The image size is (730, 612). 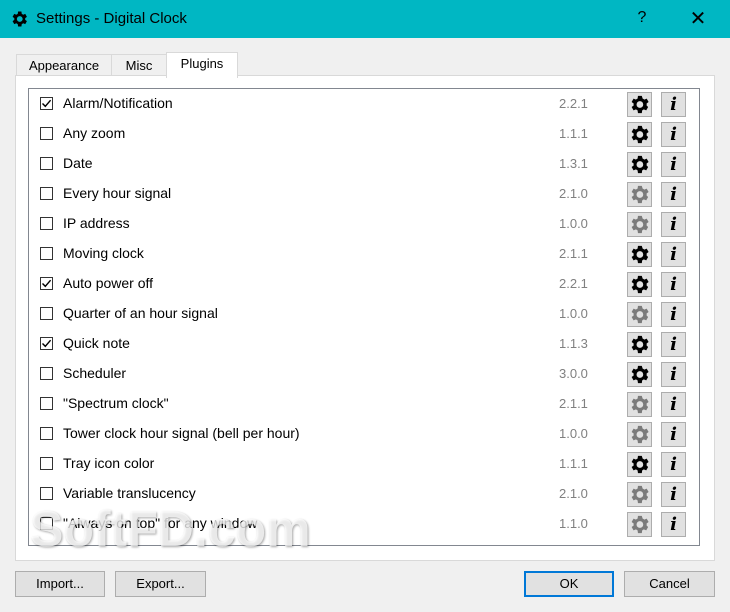 I want to click on tab-plugins: Plugins, so click(x=202, y=65).